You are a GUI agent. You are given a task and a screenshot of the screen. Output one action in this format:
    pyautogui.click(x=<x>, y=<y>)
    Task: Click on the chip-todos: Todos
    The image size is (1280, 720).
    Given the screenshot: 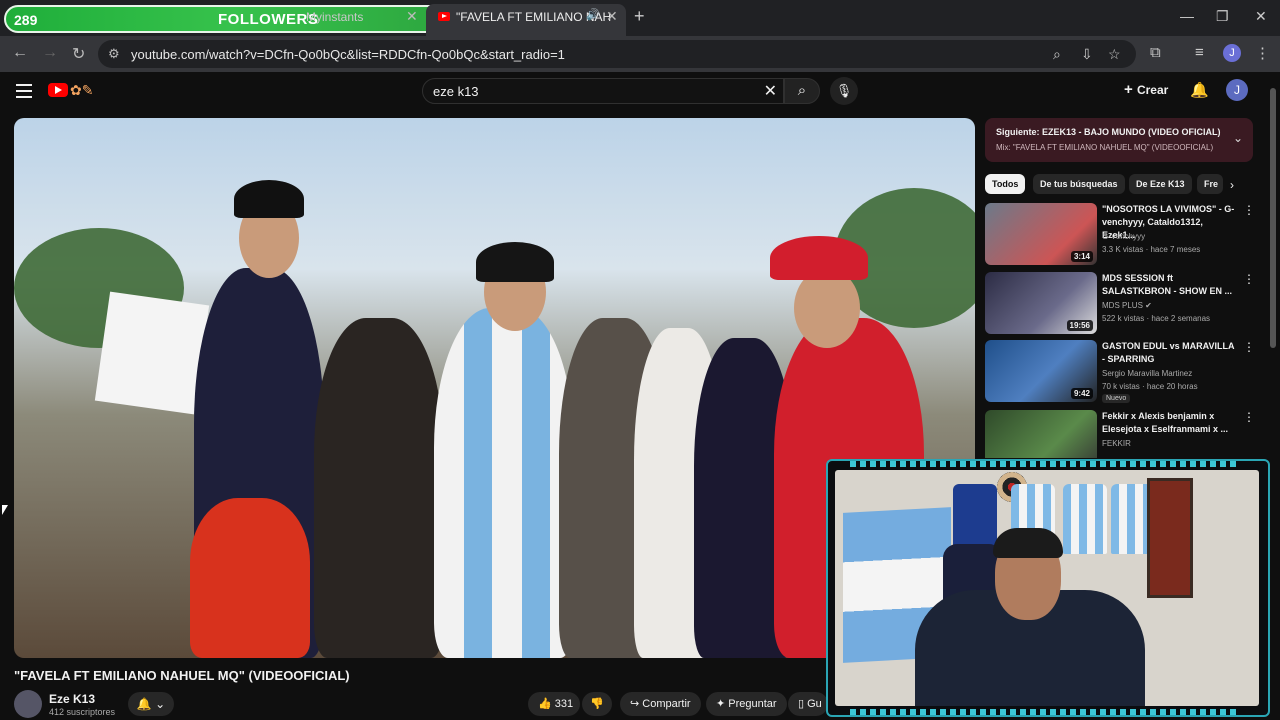 What is the action you would take?
    pyautogui.click(x=1005, y=184)
    